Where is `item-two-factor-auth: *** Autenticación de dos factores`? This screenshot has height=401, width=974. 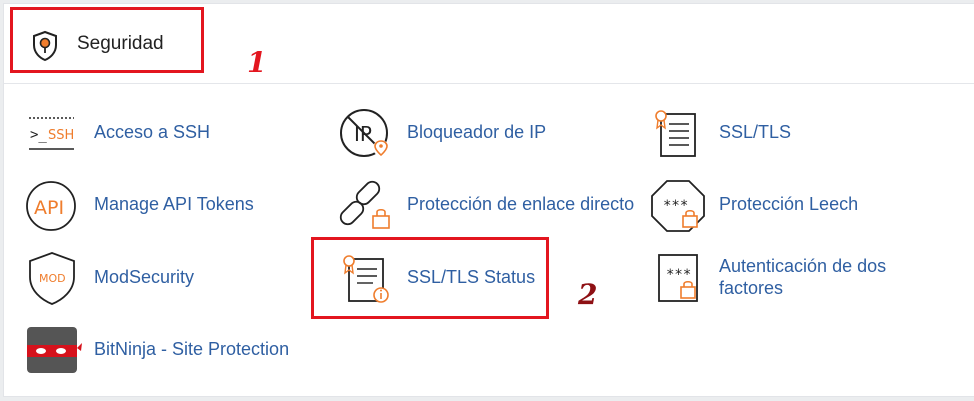 item-two-factor-auth: *** Autenticación de dos factores is located at coordinates (779, 279).